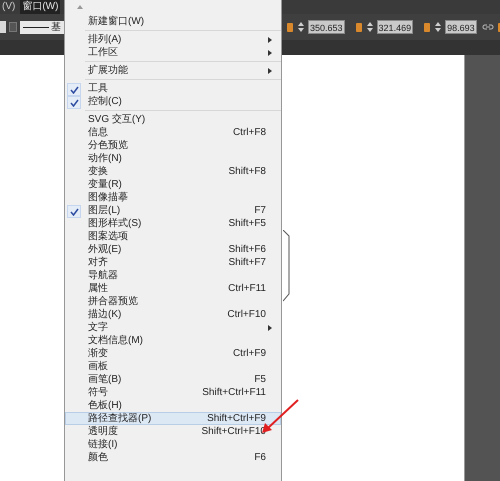 The height and width of the screenshot is (481, 500). Describe the element at coordinates (103, 52) in the screenshot. I see `menu-item-label: 工作区` at that location.